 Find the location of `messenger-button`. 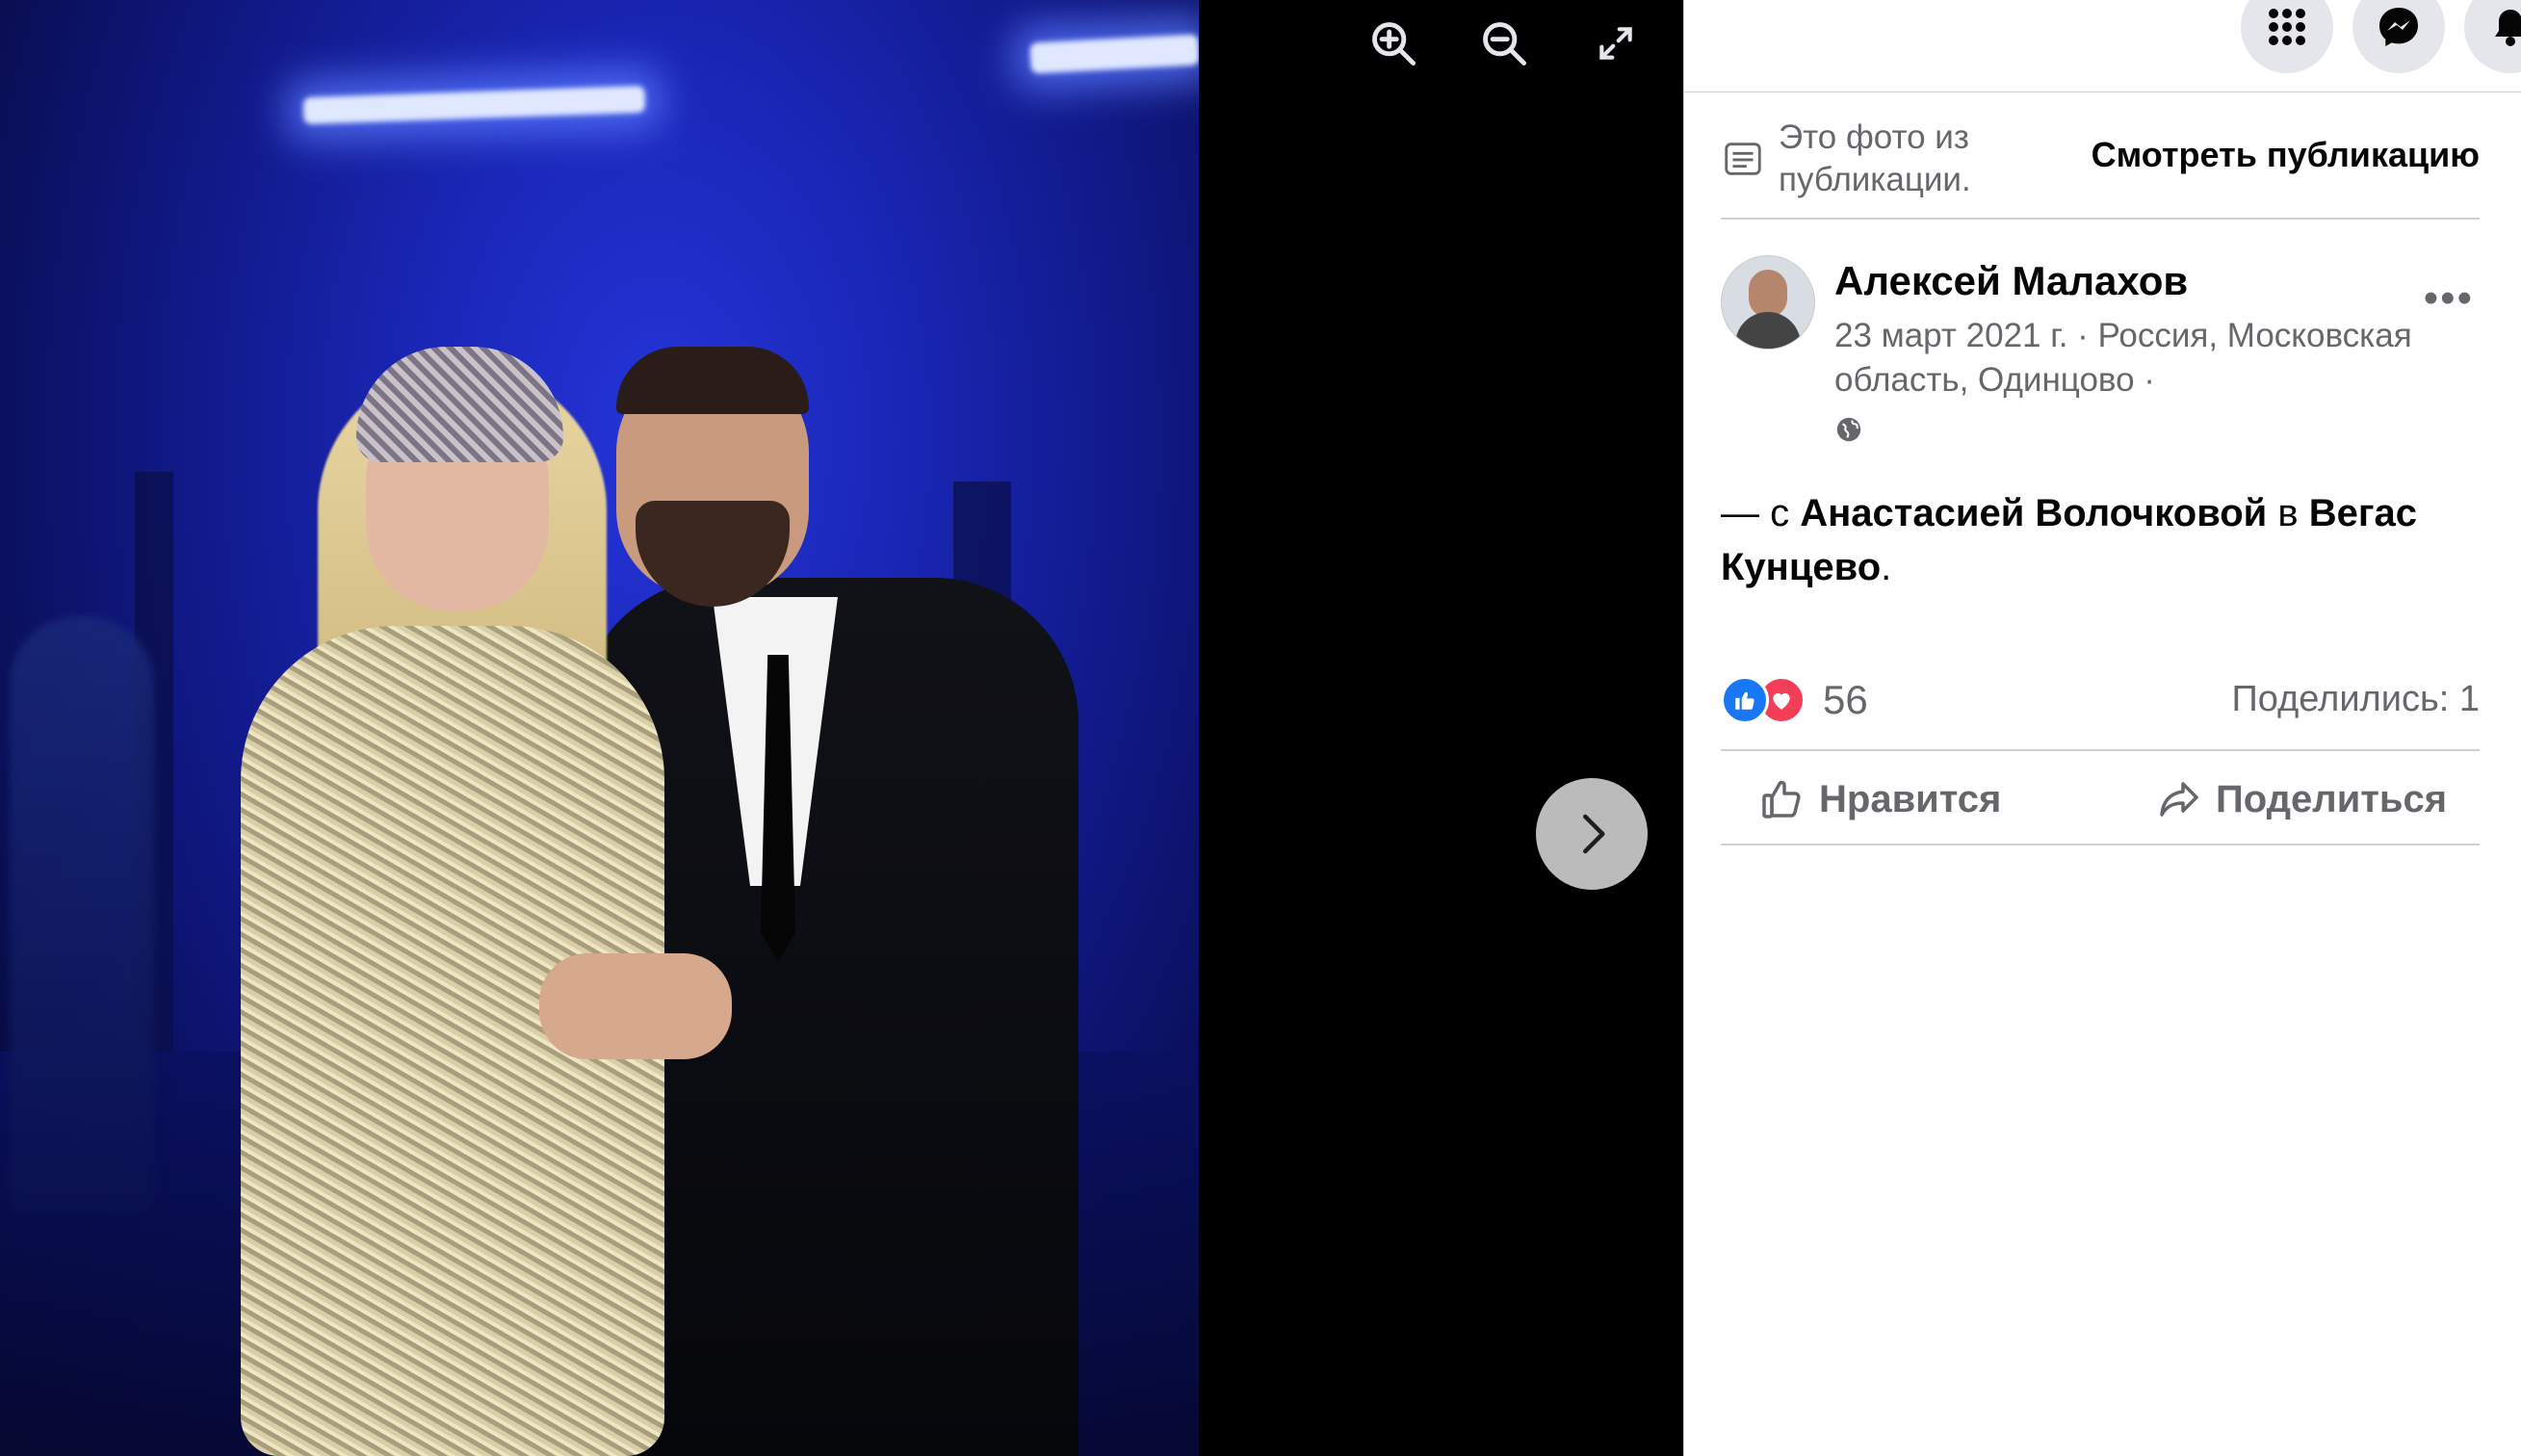

messenger-button is located at coordinates (2398, 37).